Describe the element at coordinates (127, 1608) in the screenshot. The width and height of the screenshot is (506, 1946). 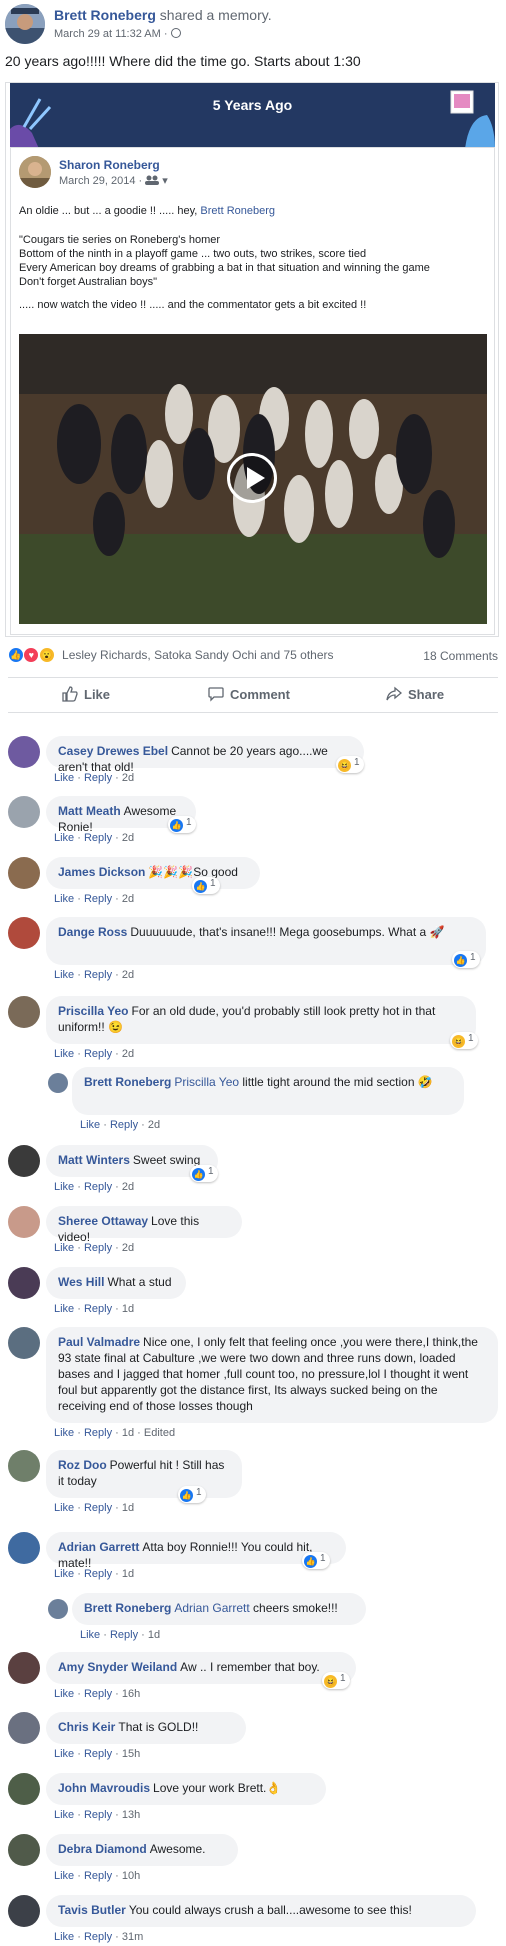
I see `reply-author-name: Brett Roneberg` at that location.